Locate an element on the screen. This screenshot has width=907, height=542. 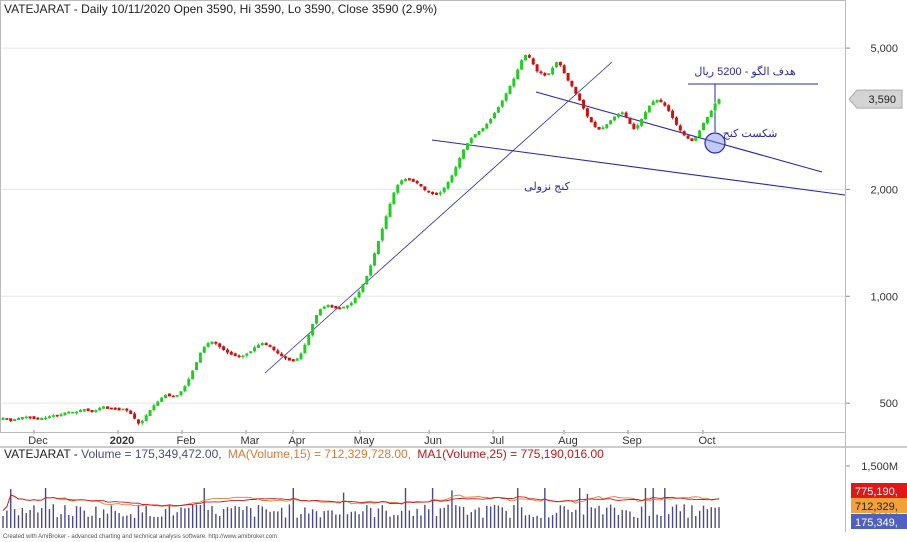
month-label: Dec is located at coordinates (38, 441).